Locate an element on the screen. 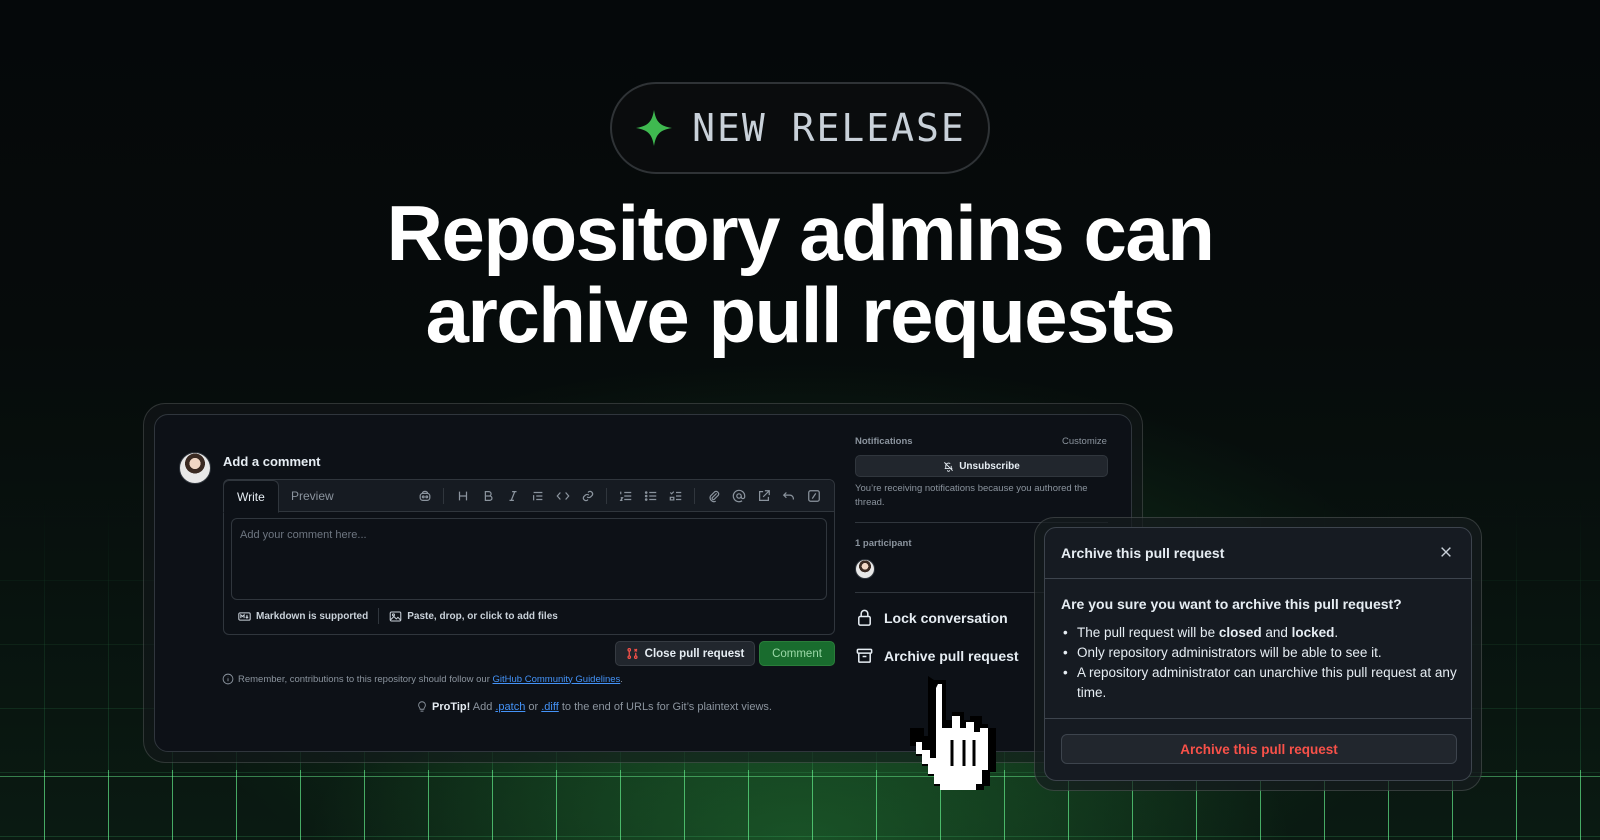 Image resolution: width=1600 pixels, height=840 pixels. attach-files-button: Paste, drop, or click to add files is located at coordinates (482, 616).